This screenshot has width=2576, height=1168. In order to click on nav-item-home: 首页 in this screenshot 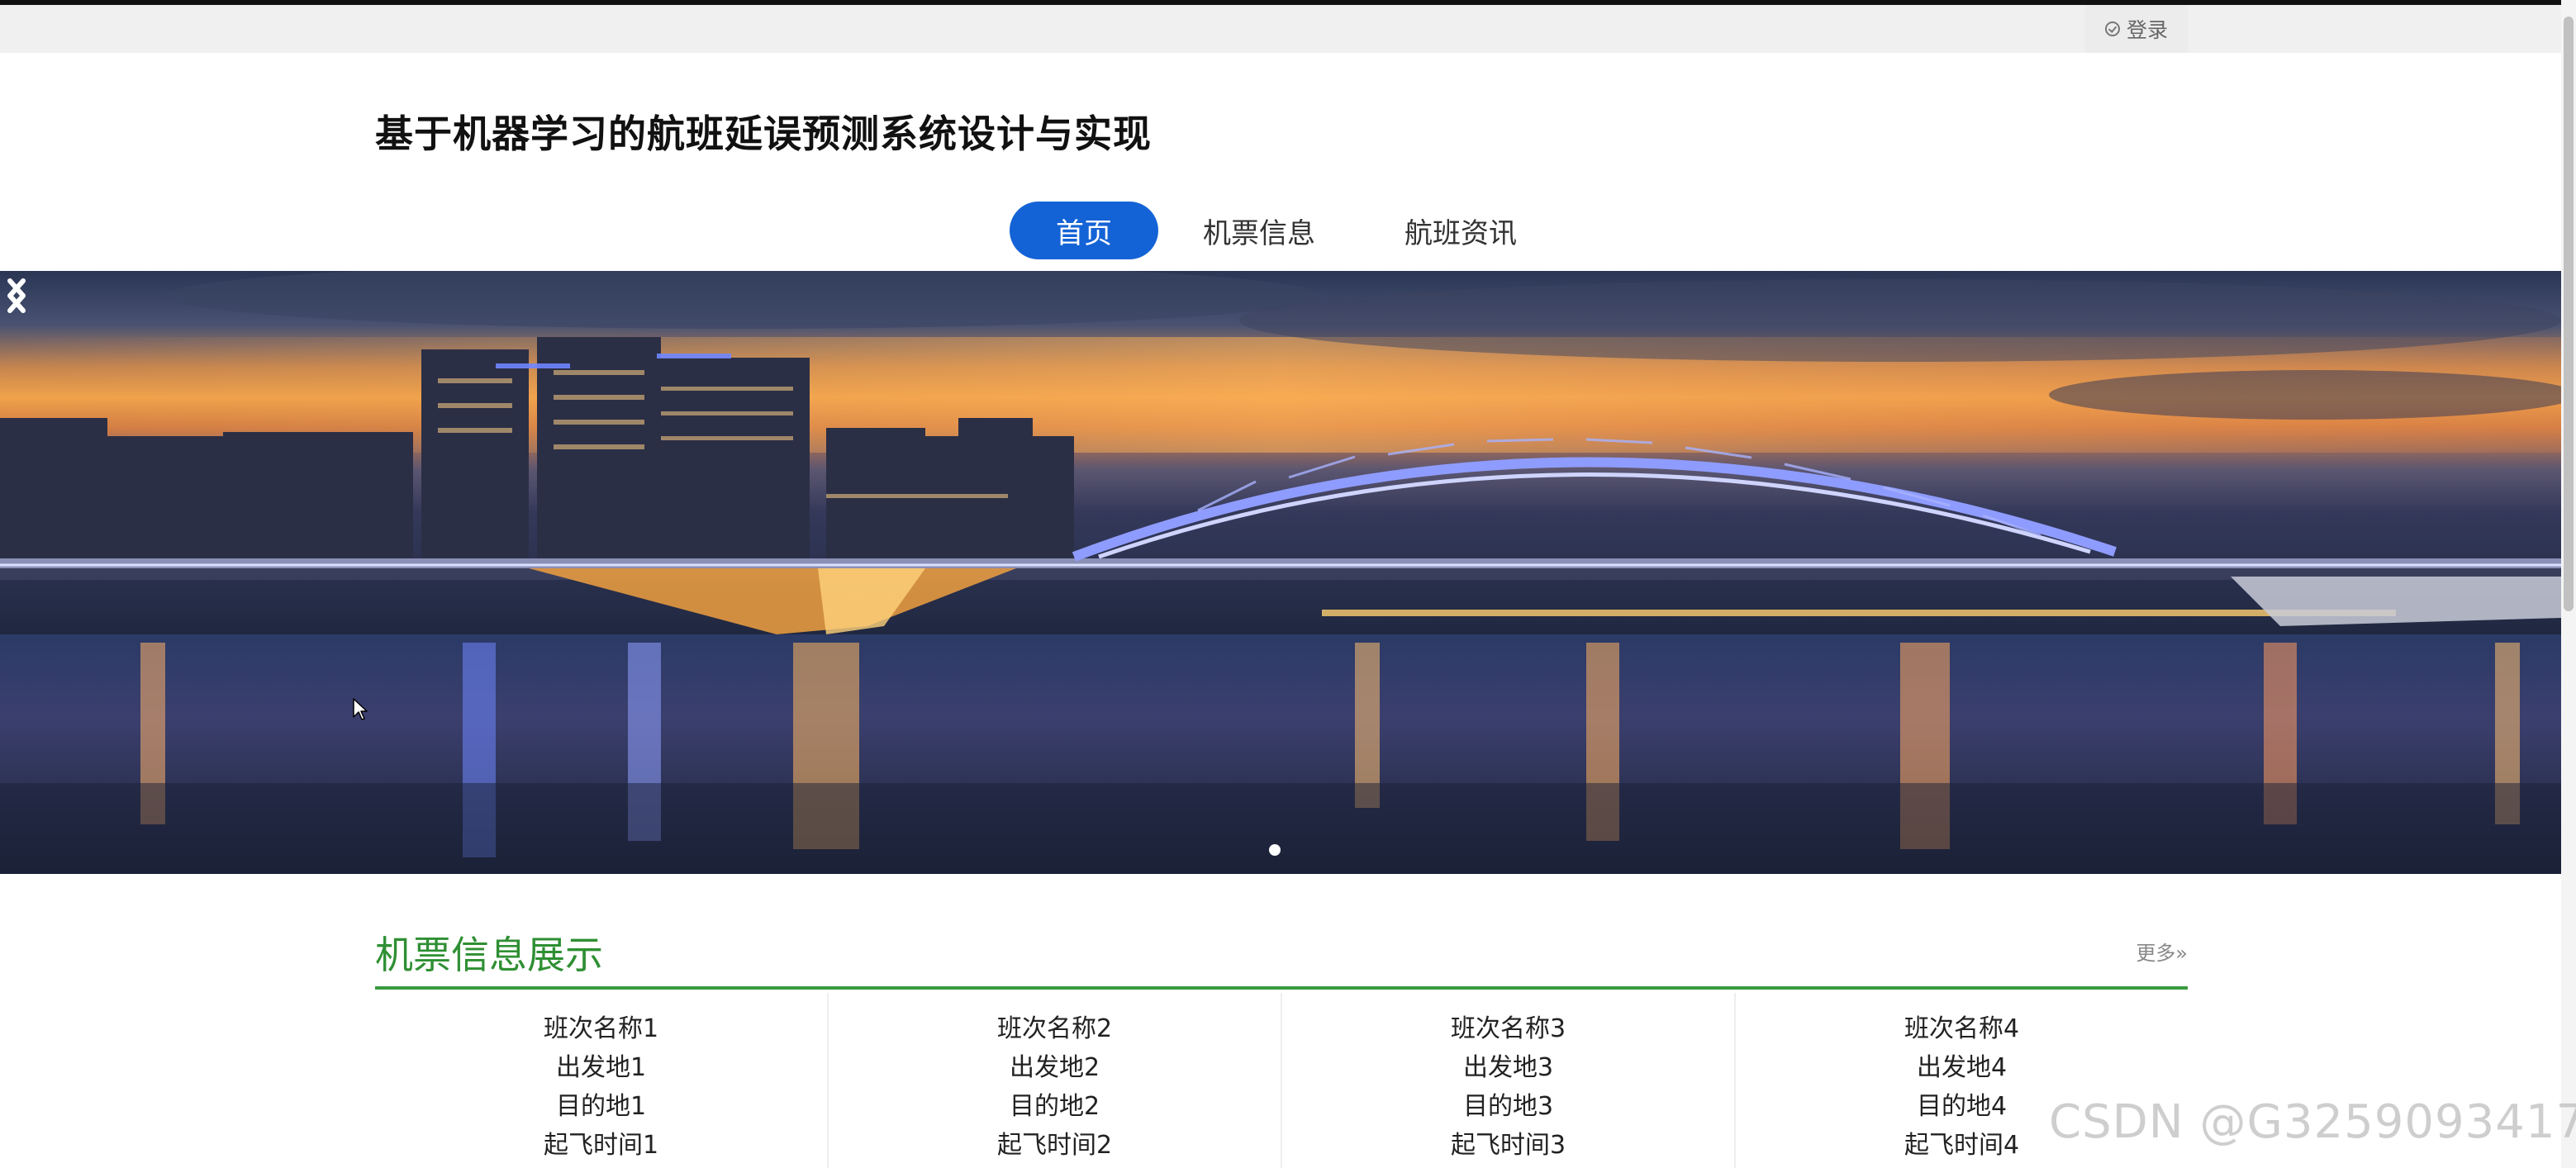, I will do `click(1084, 230)`.